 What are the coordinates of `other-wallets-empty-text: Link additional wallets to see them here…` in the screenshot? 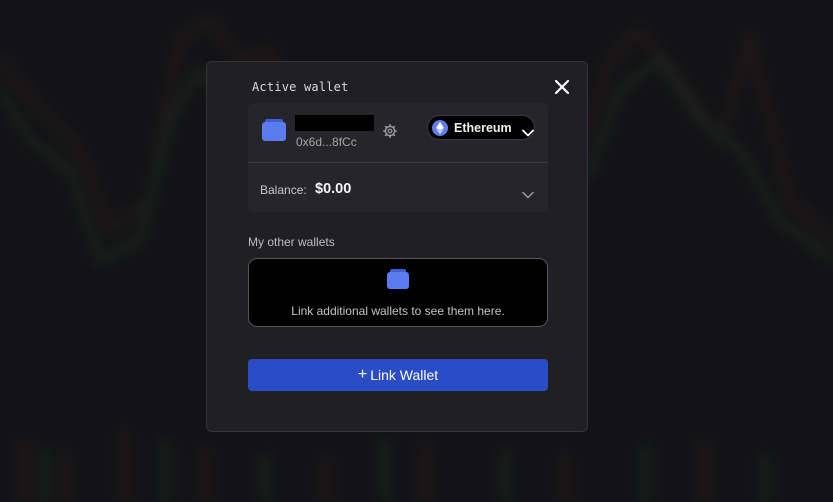 It's located at (398, 311).